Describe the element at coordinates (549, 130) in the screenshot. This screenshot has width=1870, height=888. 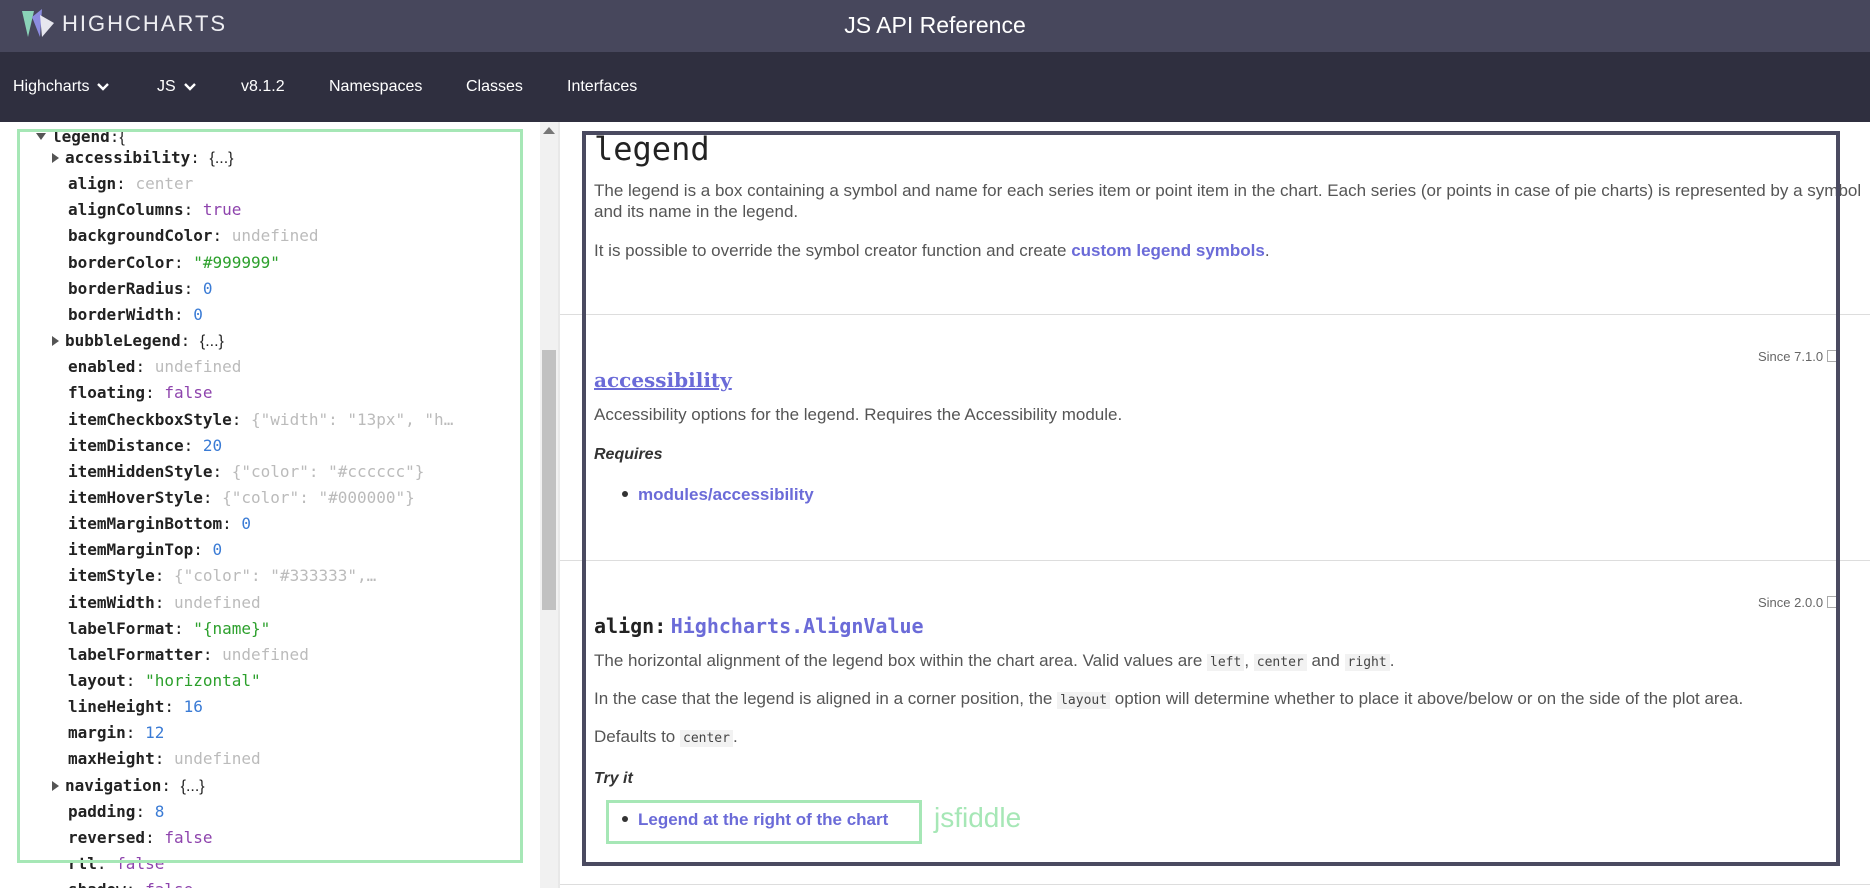
I see `scroll-up-arrow-icon` at that location.